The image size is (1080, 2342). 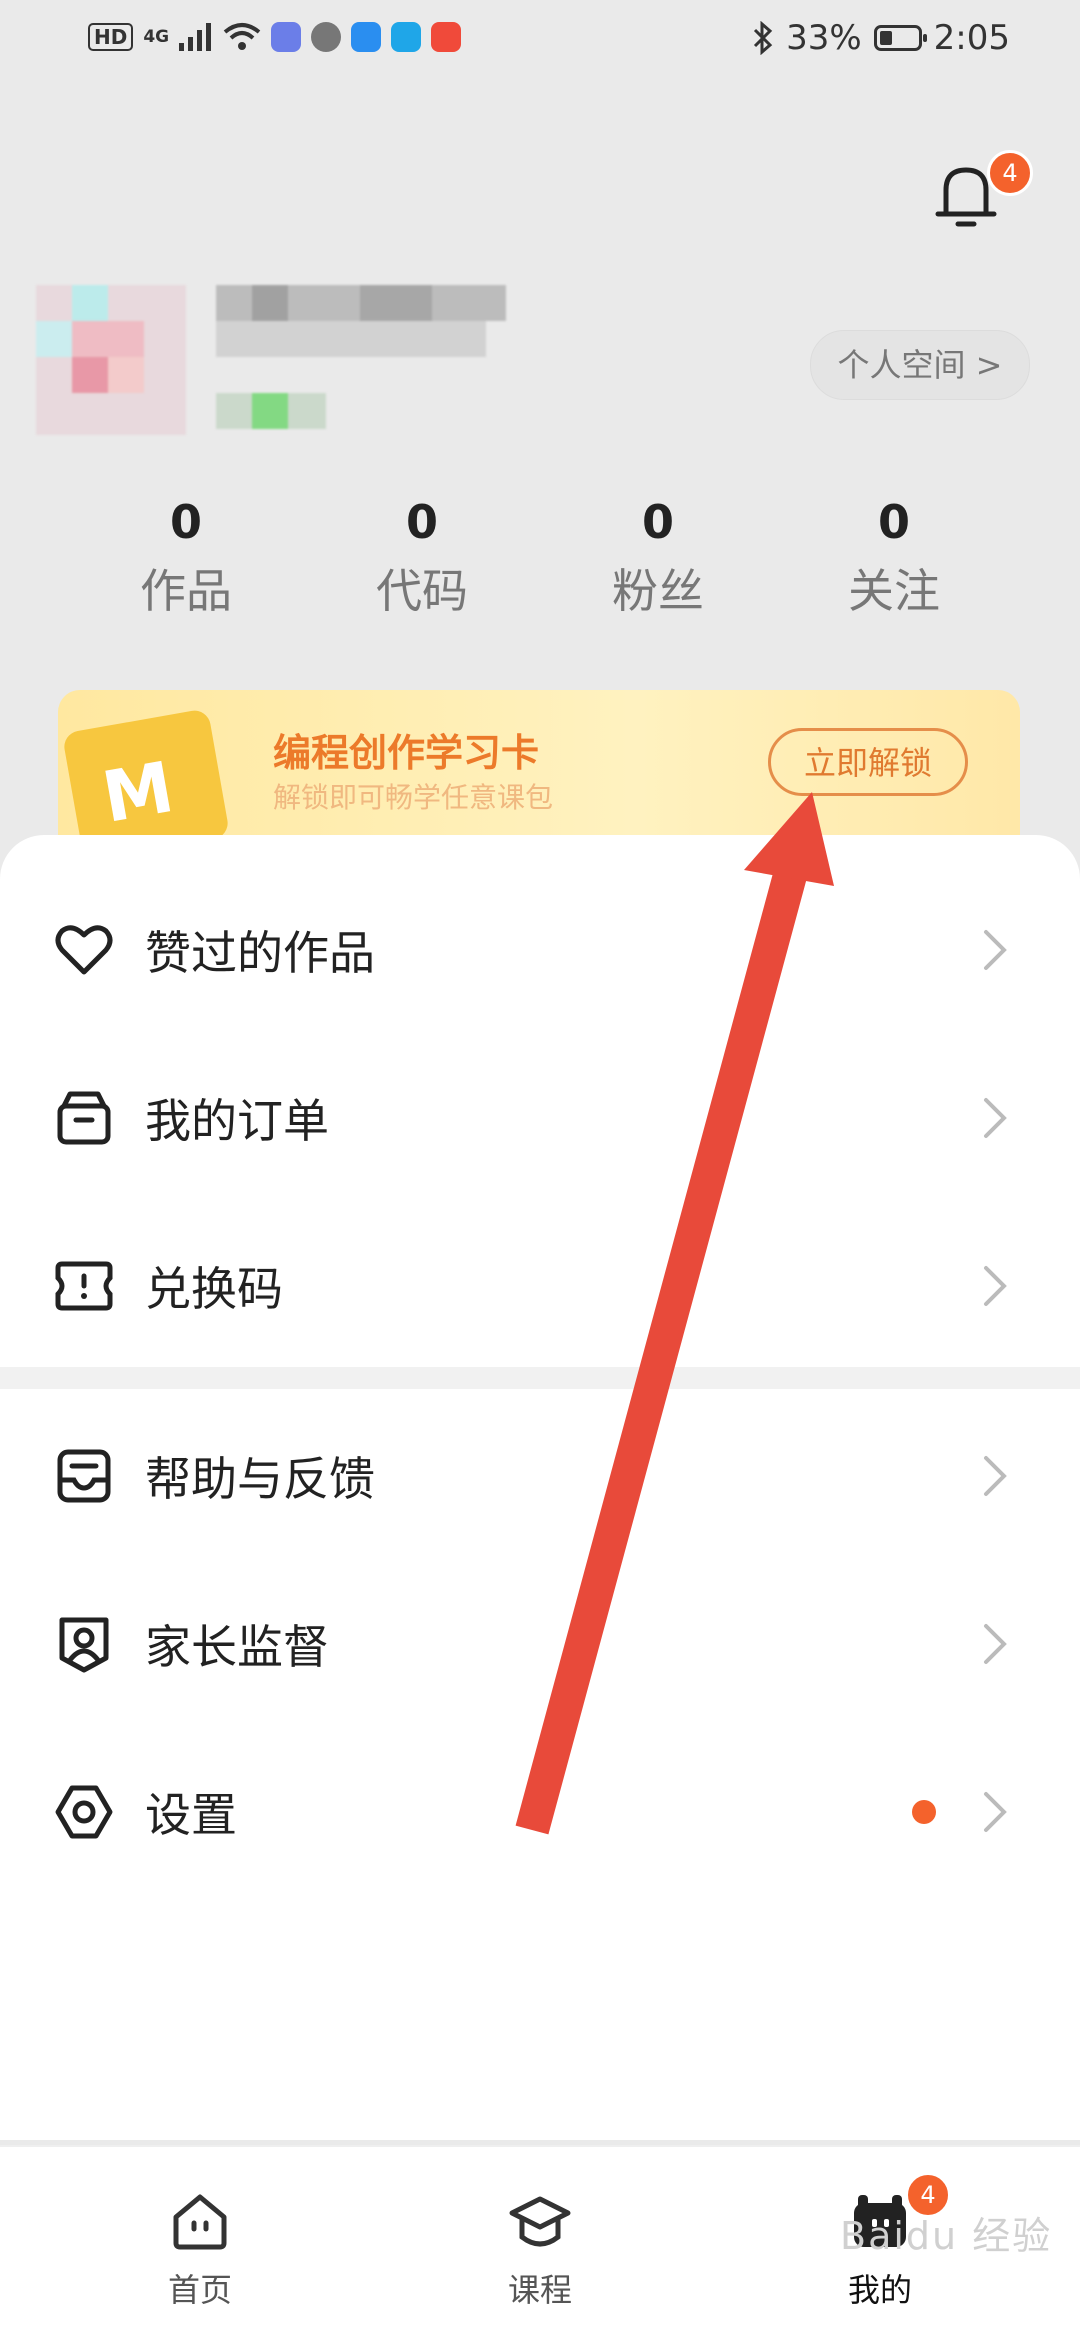 I want to click on menu-item-parental-control: 家长监督, so click(x=540, y=1644).